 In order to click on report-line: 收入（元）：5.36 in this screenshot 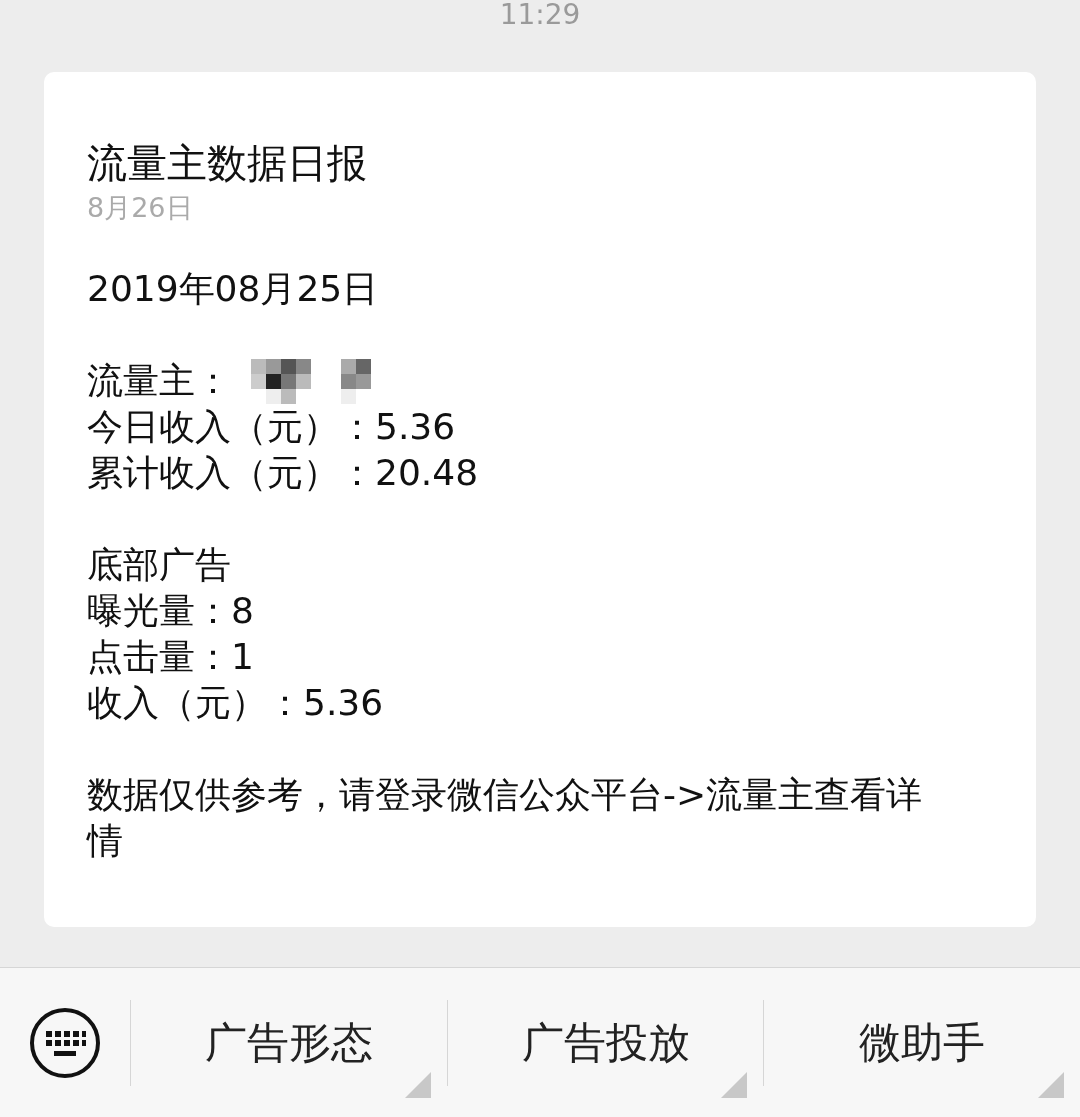, I will do `click(236, 703)`.